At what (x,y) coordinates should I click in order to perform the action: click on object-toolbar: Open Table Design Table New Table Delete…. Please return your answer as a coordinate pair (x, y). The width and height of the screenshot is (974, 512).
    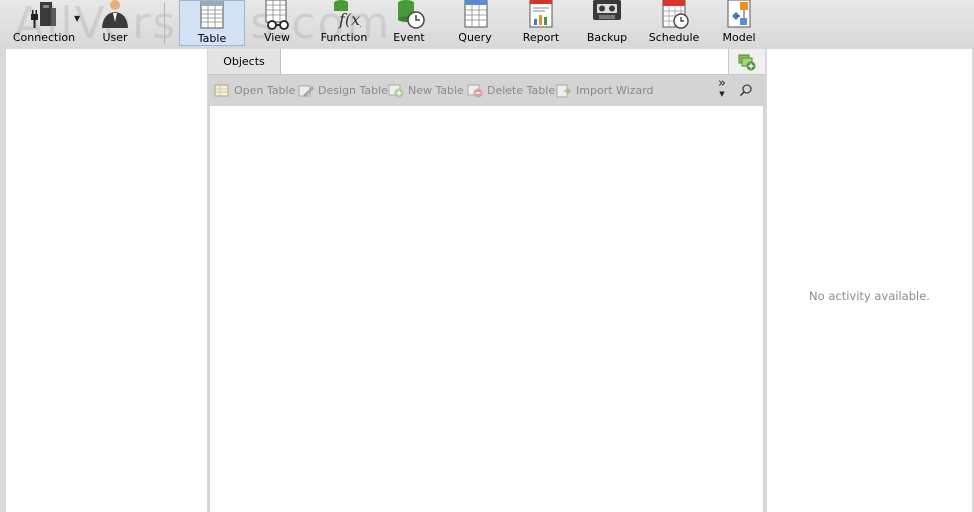
    Looking at the image, I should click on (486, 90).